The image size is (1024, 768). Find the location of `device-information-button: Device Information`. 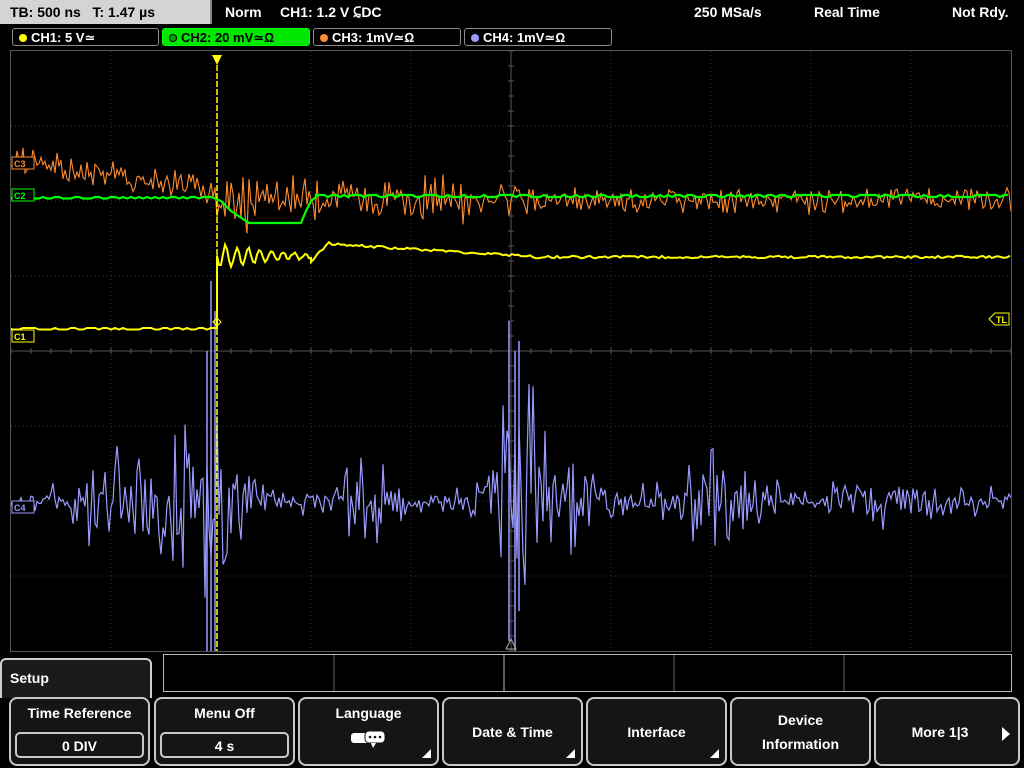

device-information-button: Device Information is located at coordinates (800, 731).